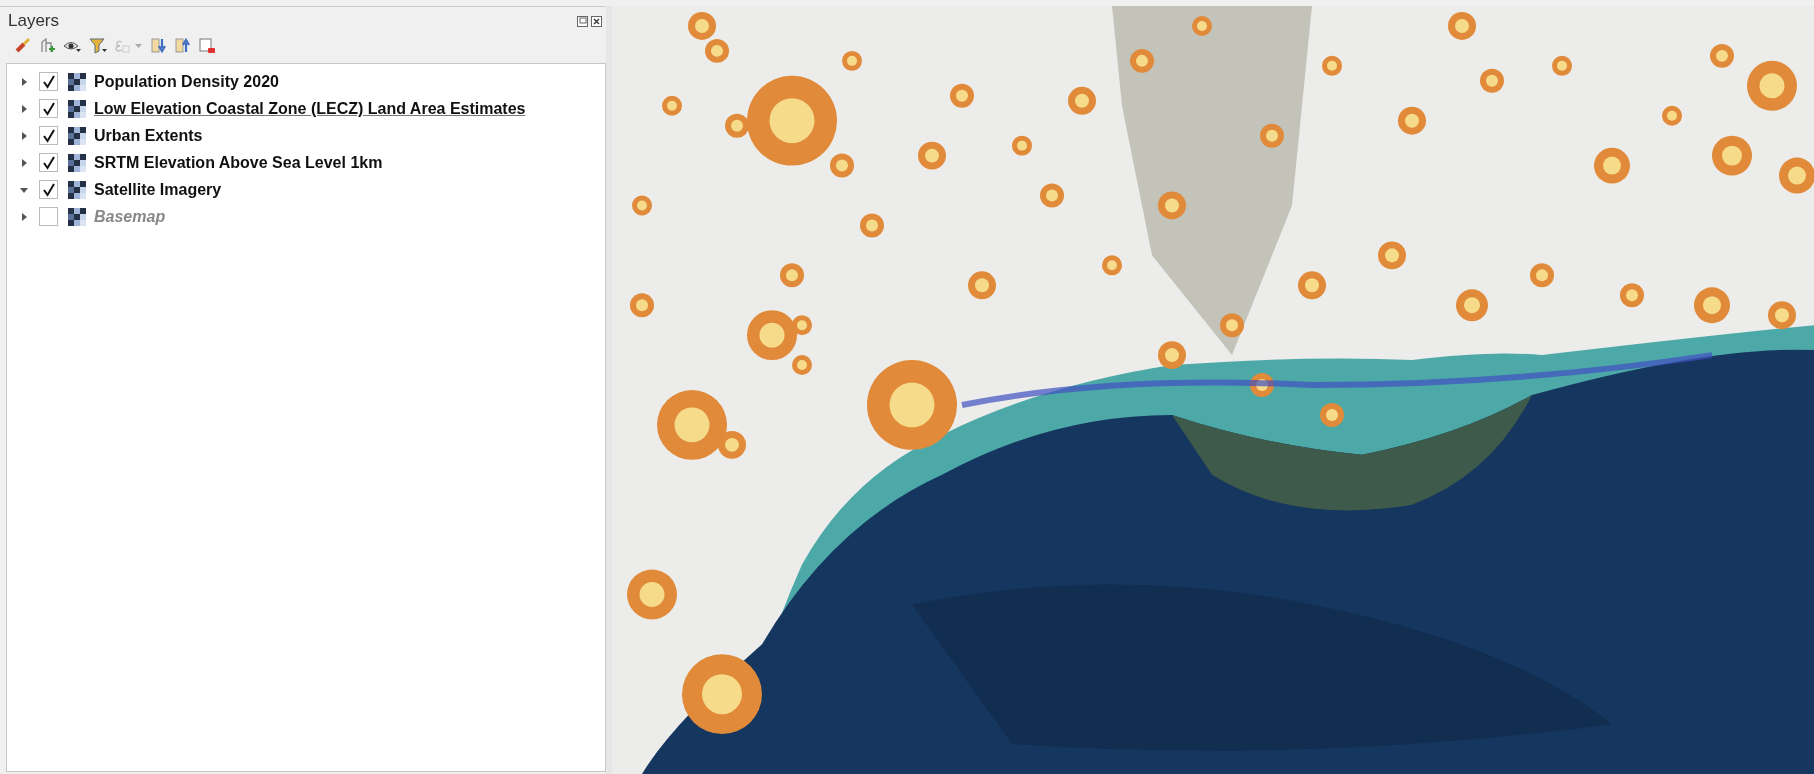 The width and height of the screenshot is (1814, 774). Describe the element at coordinates (158, 189) in the screenshot. I see `layer-name: Satellite Imagery` at that location.